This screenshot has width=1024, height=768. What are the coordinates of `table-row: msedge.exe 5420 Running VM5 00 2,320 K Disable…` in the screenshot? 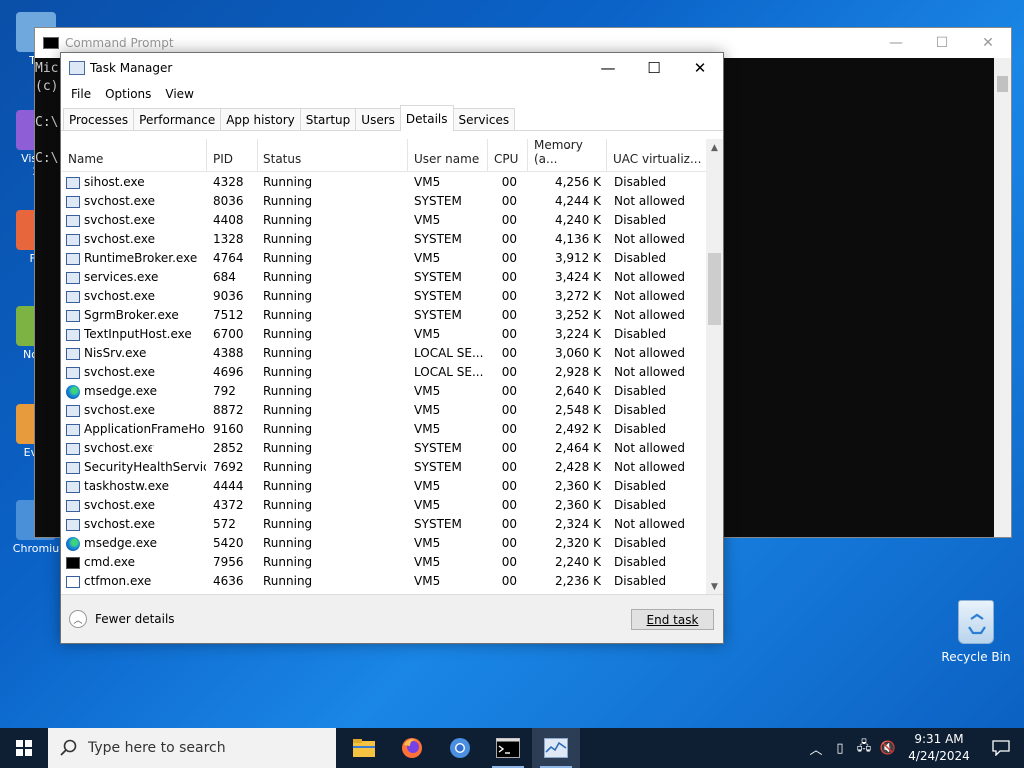 It's located at (384, 543).